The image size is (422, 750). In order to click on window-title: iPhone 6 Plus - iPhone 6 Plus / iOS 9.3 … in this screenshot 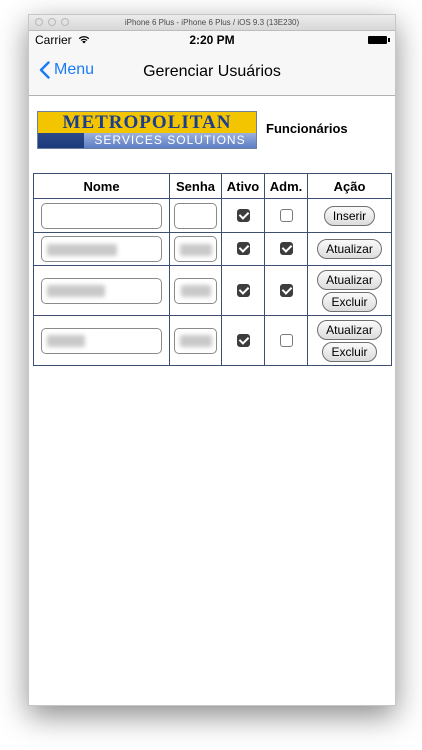, I will do `click(212, 22)`.